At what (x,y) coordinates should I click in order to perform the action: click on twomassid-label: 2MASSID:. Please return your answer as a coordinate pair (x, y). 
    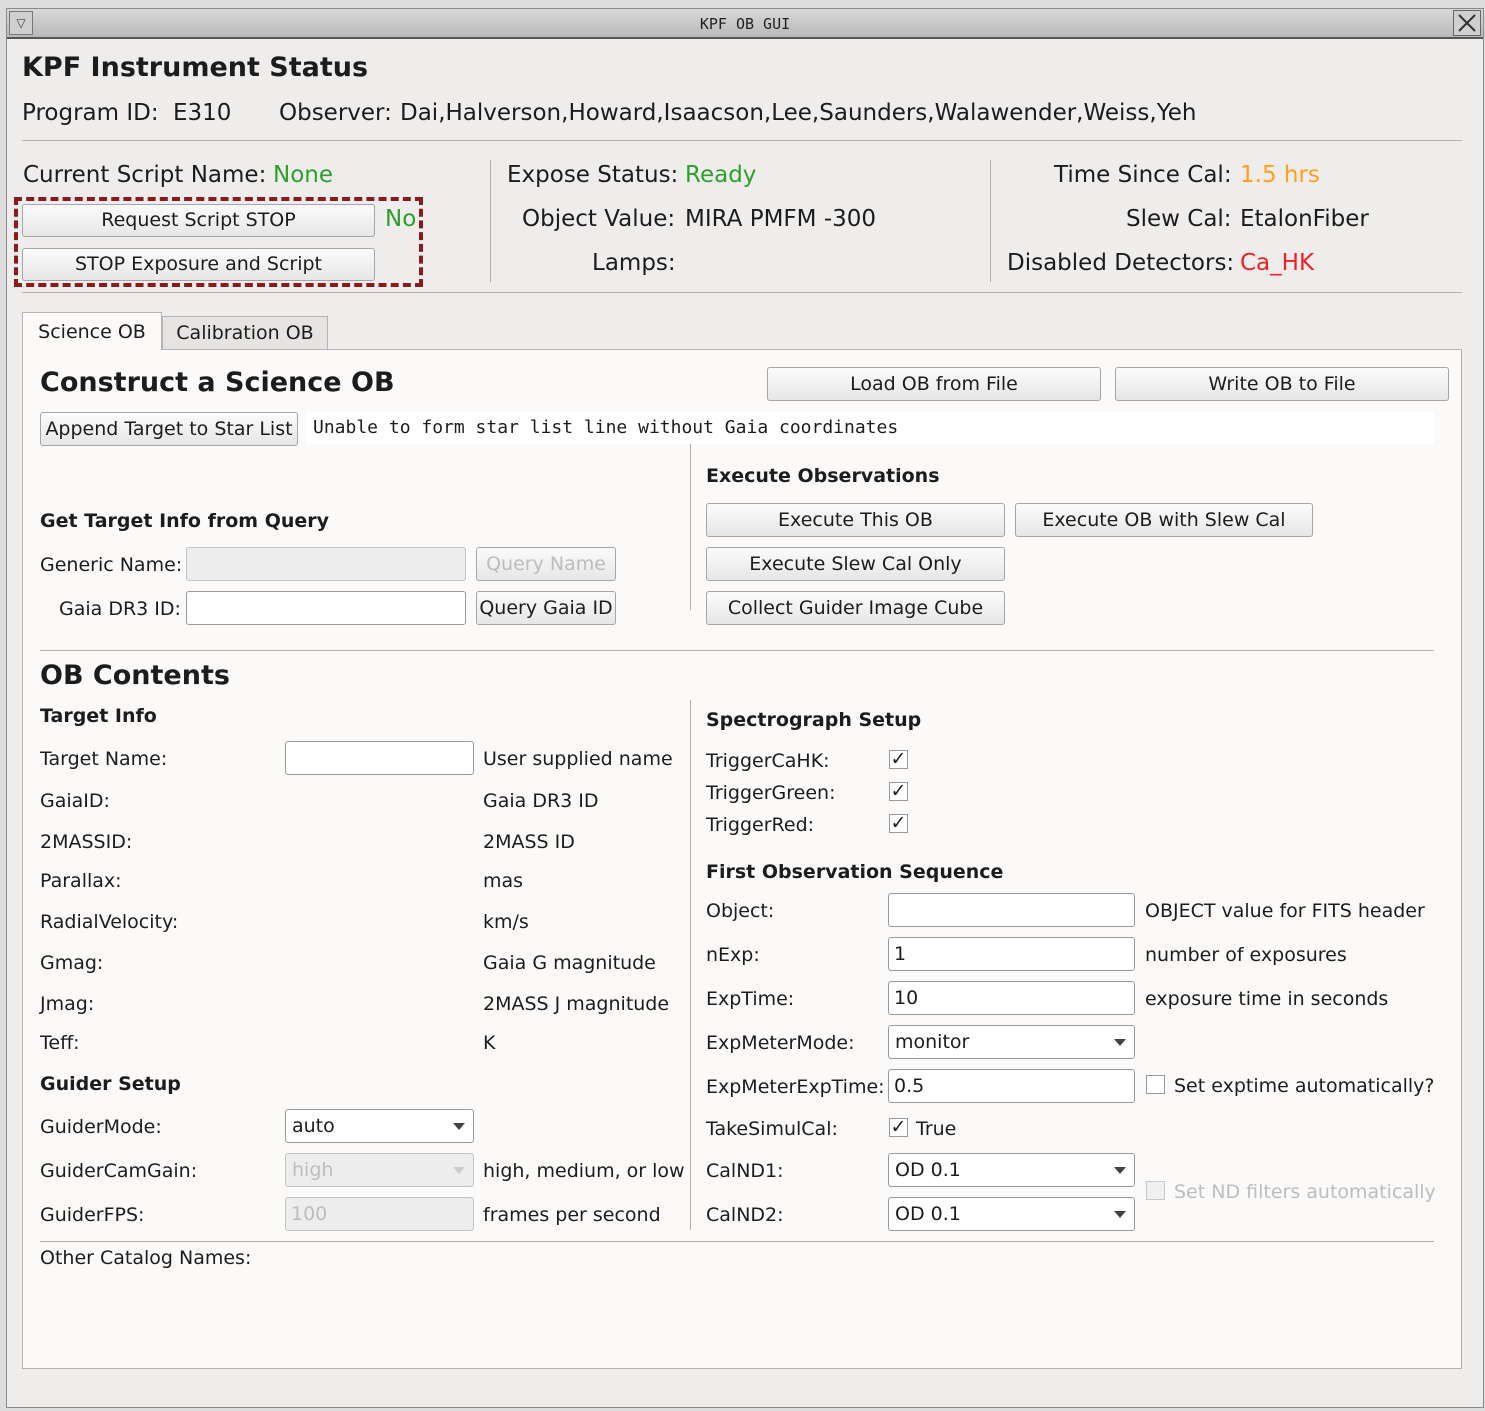
    Looking at the image, I should click on (86, 842).